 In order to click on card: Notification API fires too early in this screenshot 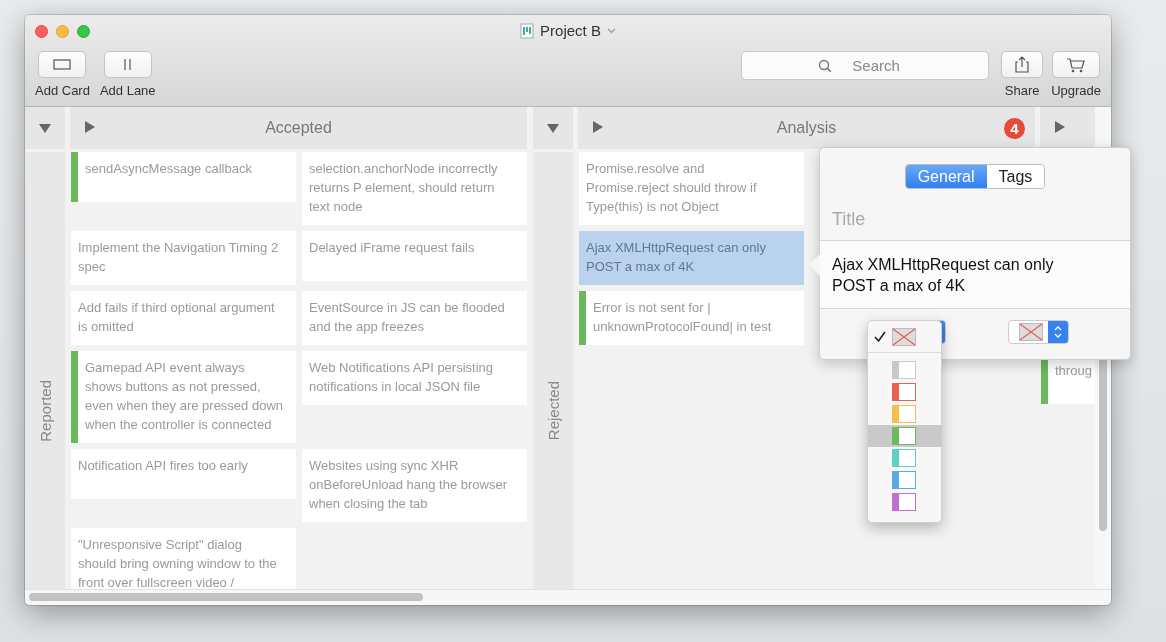, I will do `click(183, 474)`.